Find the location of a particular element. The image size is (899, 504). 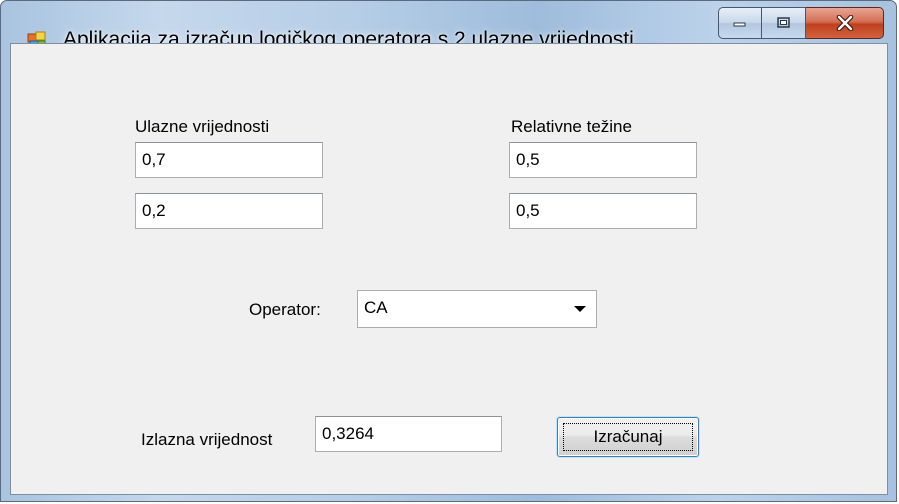

weight-2-field is located at coordinates (603, 211).